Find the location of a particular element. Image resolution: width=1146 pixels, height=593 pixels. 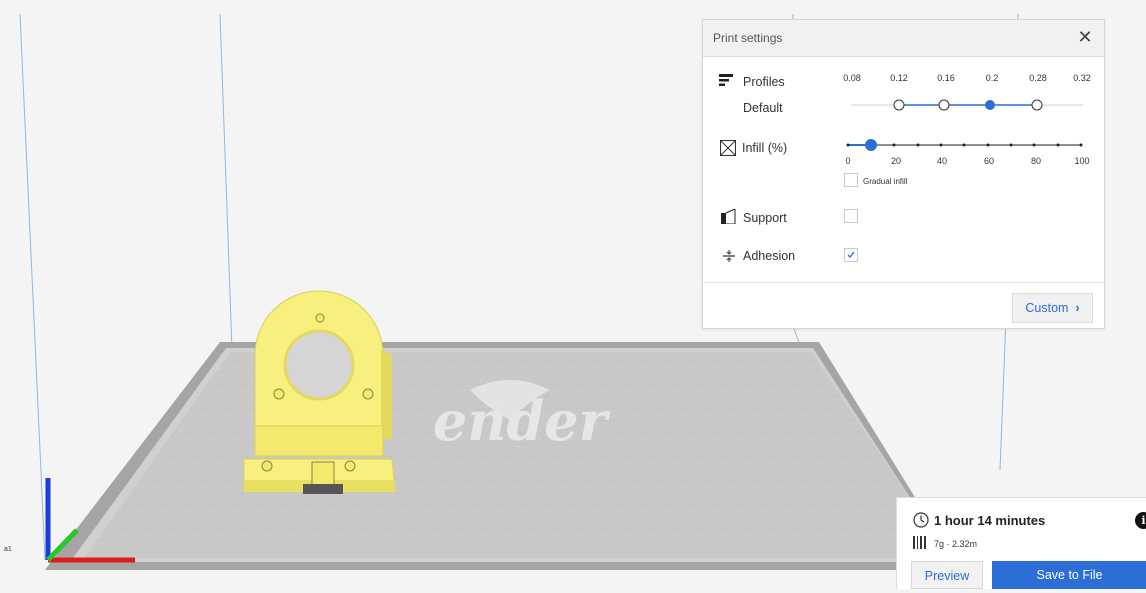

infill-tick-80: 80 is located at coordinates (1035, 161).